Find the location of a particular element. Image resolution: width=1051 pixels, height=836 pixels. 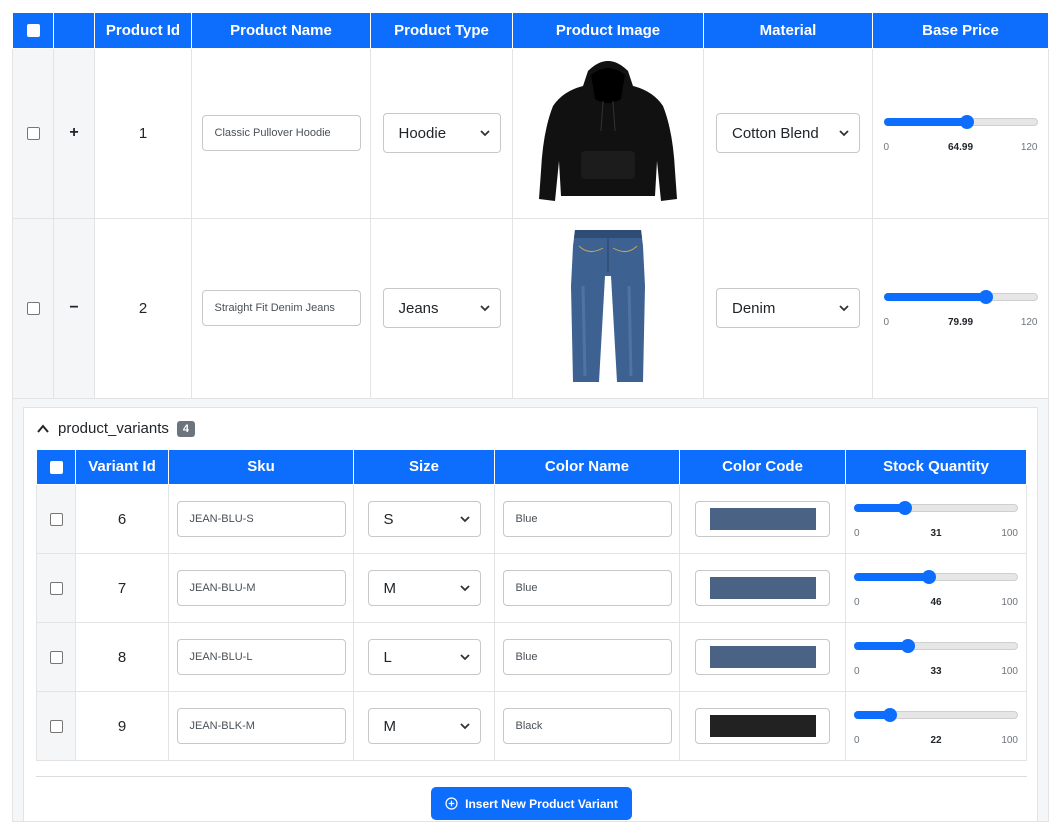

variants-header: product_variants 4 is located at coordinates (531, 429).